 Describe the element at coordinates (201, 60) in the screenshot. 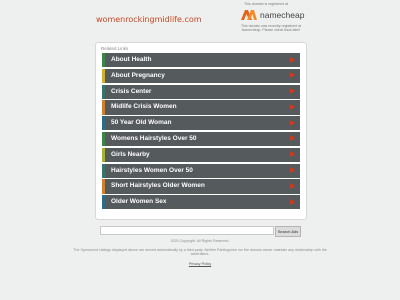

I see `related-link: About Health` at that location.